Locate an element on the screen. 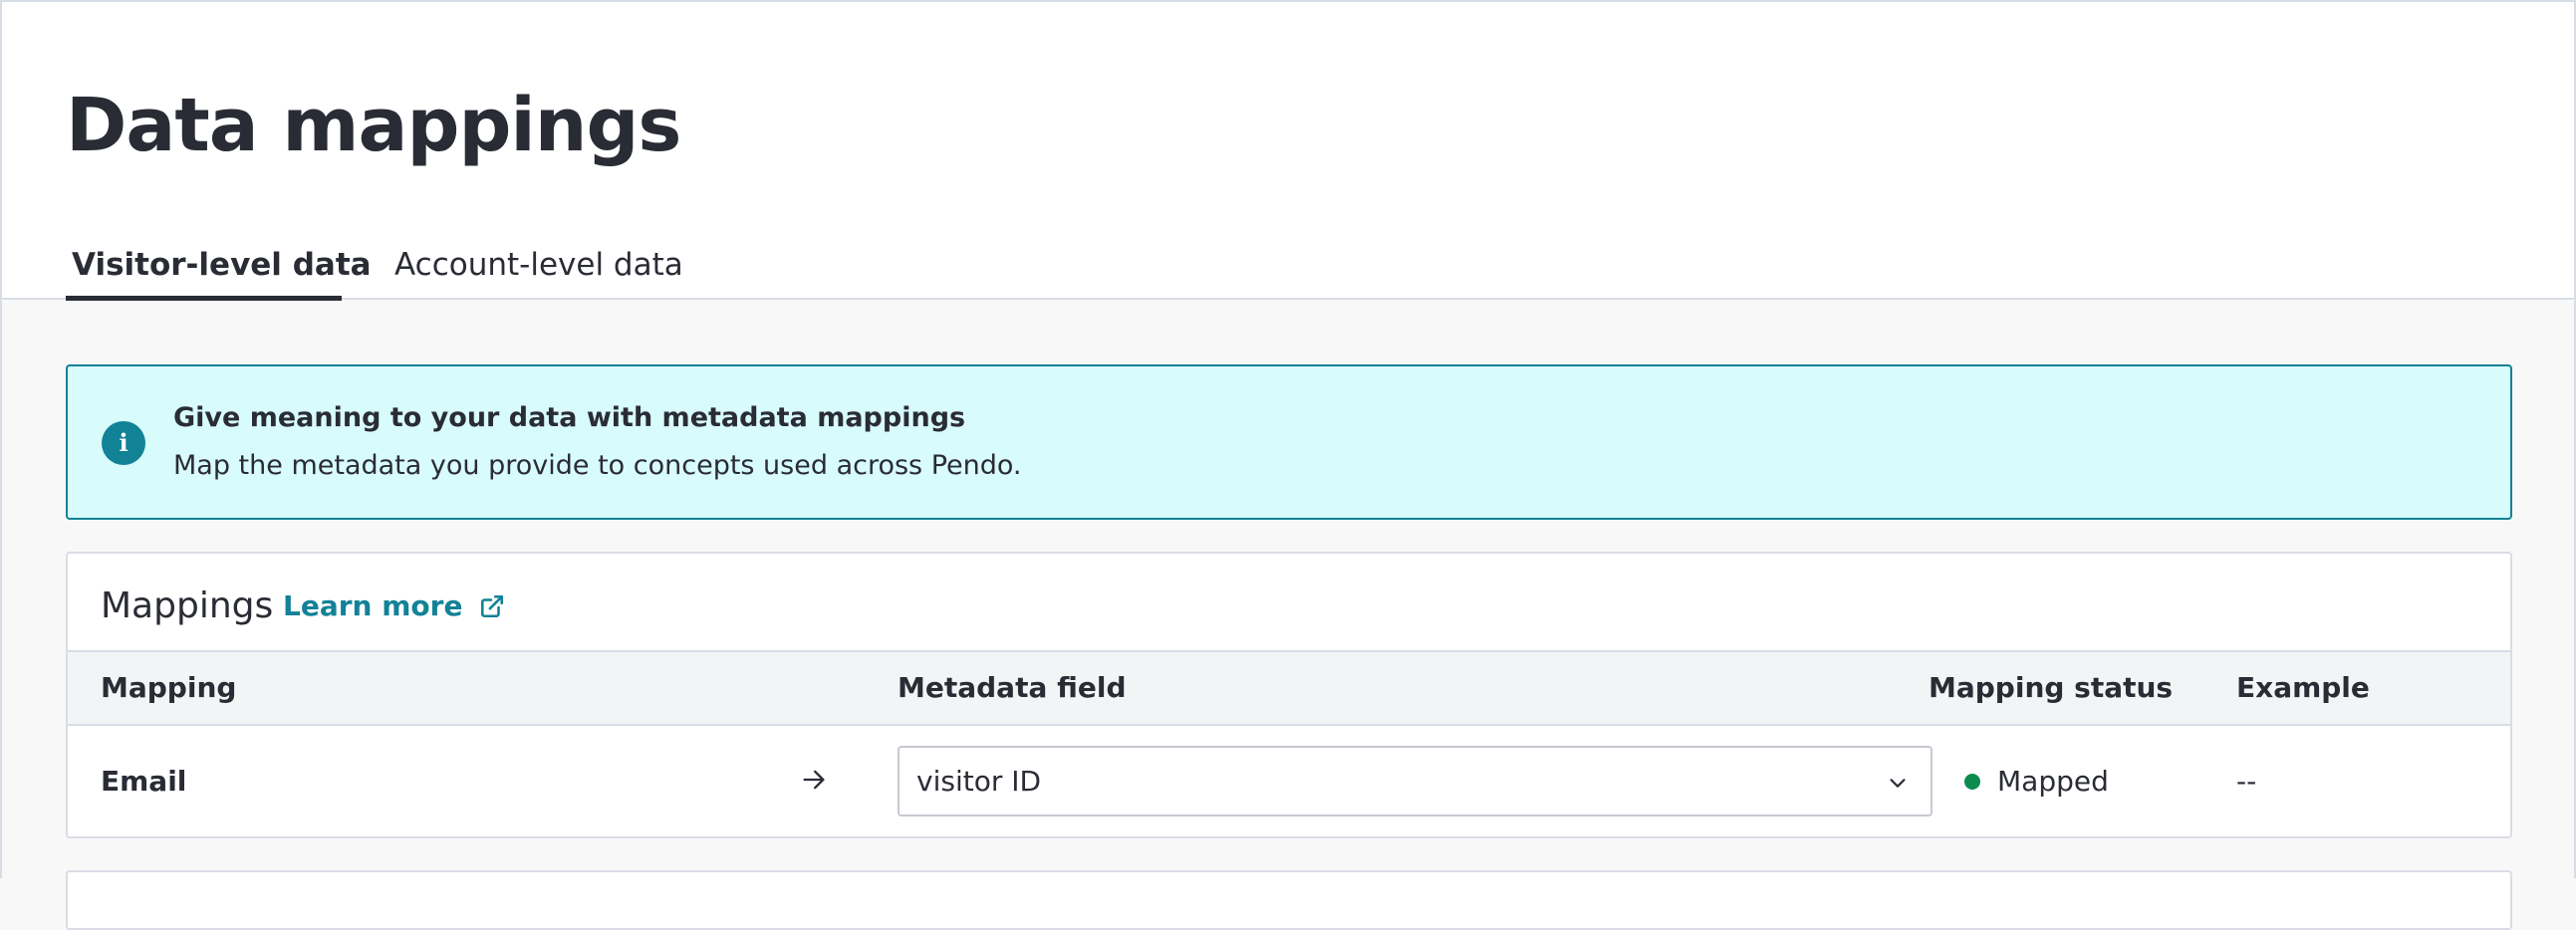 Image resolution: width=2576 pixels, height=930 pixels. learn-more-link: Learn more is located at coordinates (394, 606).